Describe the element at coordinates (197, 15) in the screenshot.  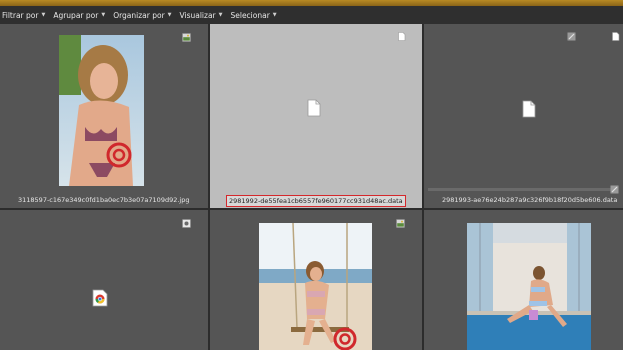
I see `view-label: Visualizar` at that location.